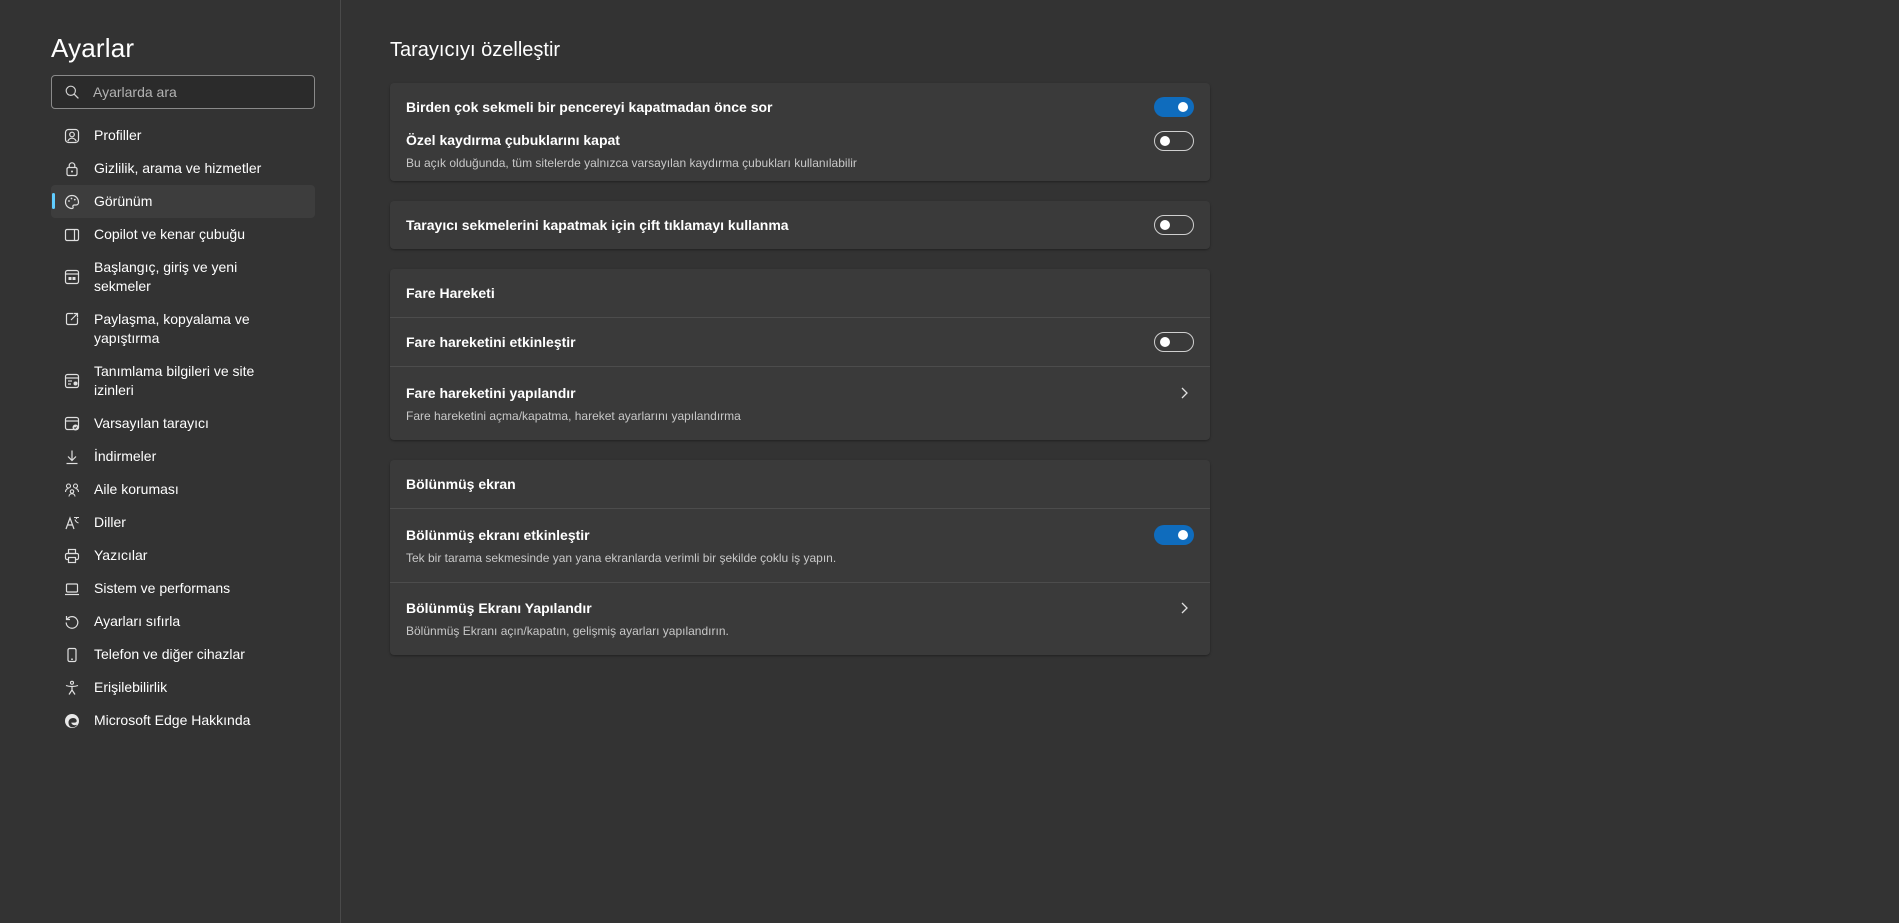 The height and width of the screenshot is (923, 1899). Describe the element at coordinates (1174, 141) in the screenshot. I see `custom-scrollbars-toggle` at that location.